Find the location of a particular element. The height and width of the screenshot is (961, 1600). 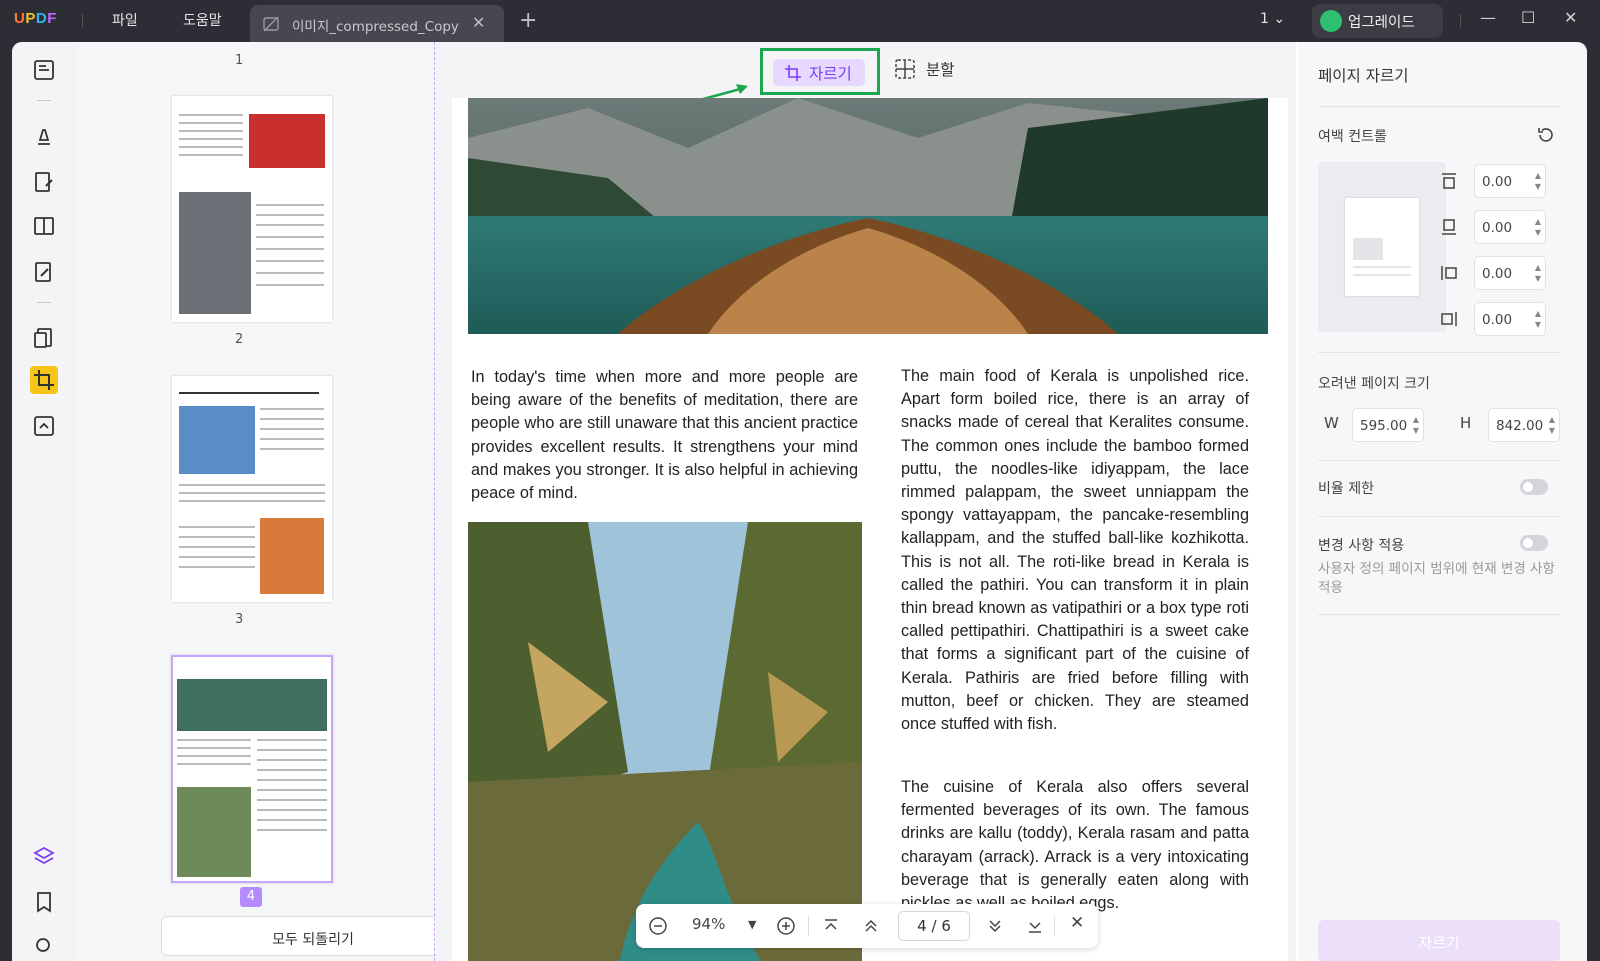

avatar is located at coordinates (1331, 21).